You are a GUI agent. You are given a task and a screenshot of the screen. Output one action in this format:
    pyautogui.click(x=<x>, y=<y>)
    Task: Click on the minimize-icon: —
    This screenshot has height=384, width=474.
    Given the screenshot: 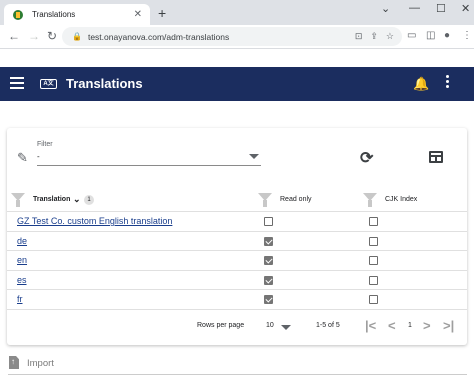 What is the action you would take?
    pyautogui.click(x=414, y=8)
    